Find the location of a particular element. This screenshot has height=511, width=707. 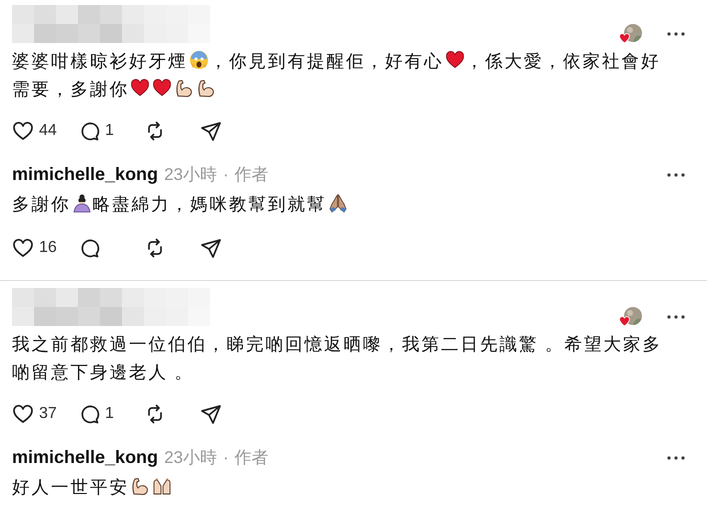

comment-text: 婆婆咁樣晾衫好牙煙 ，你見到有提醒佢，好有心 ，係大愛，依家社會好需要，多謝你 is located at coordinates (337, 75).